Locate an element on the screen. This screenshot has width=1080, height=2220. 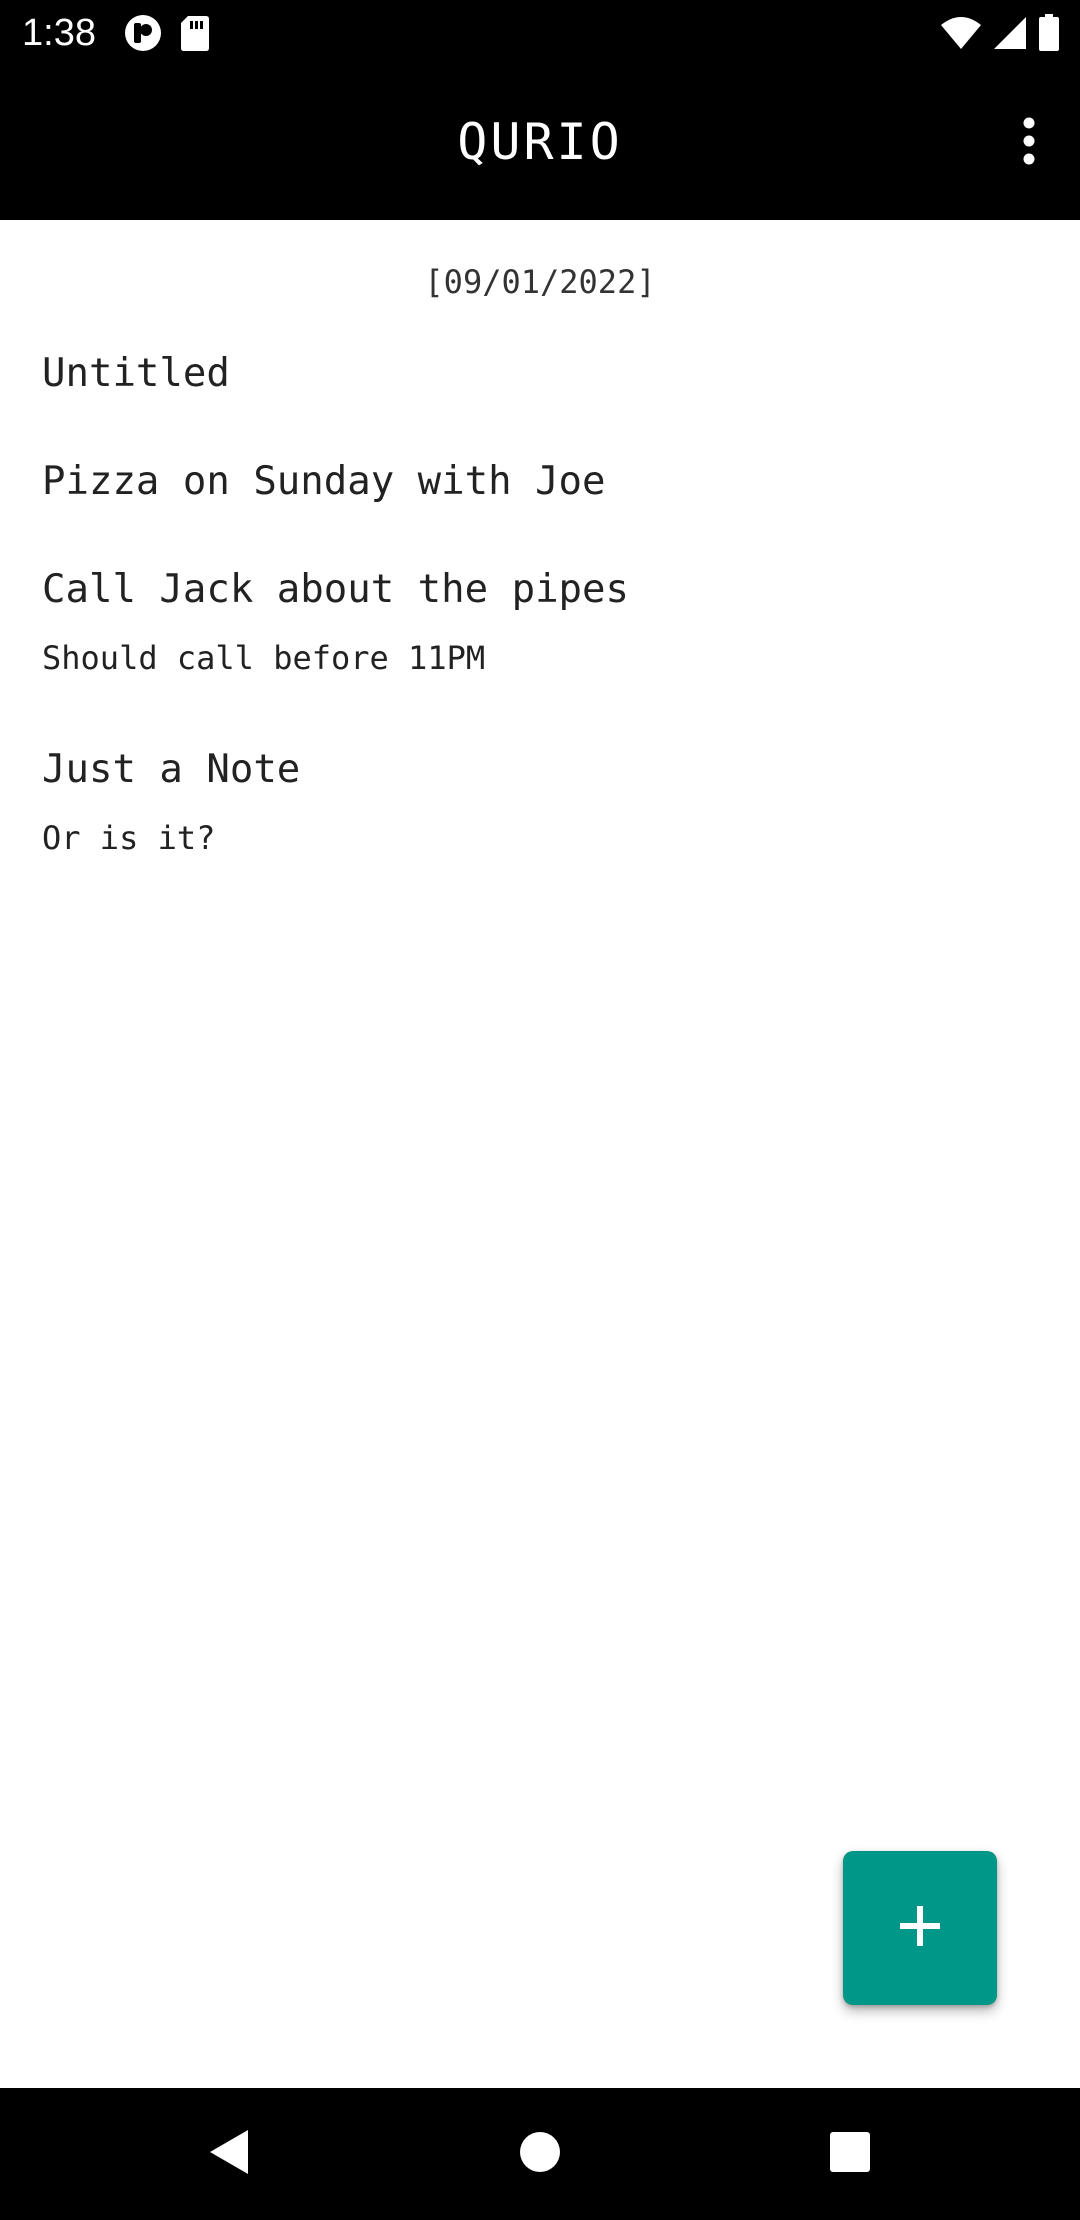
note-title: Untitled is located at coordinates (136, 373).